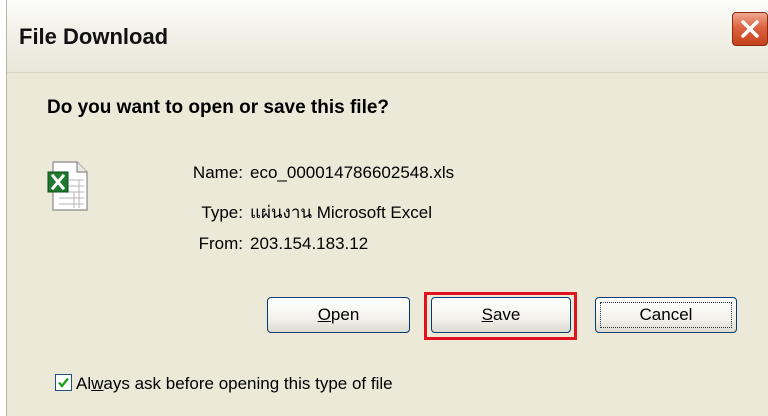 The width and height of the screenshot is (768, 416). What do you see at coordinates (500, 316) in the screenshot?
I see `save-highlight-box` at bounding box center [500, 316].